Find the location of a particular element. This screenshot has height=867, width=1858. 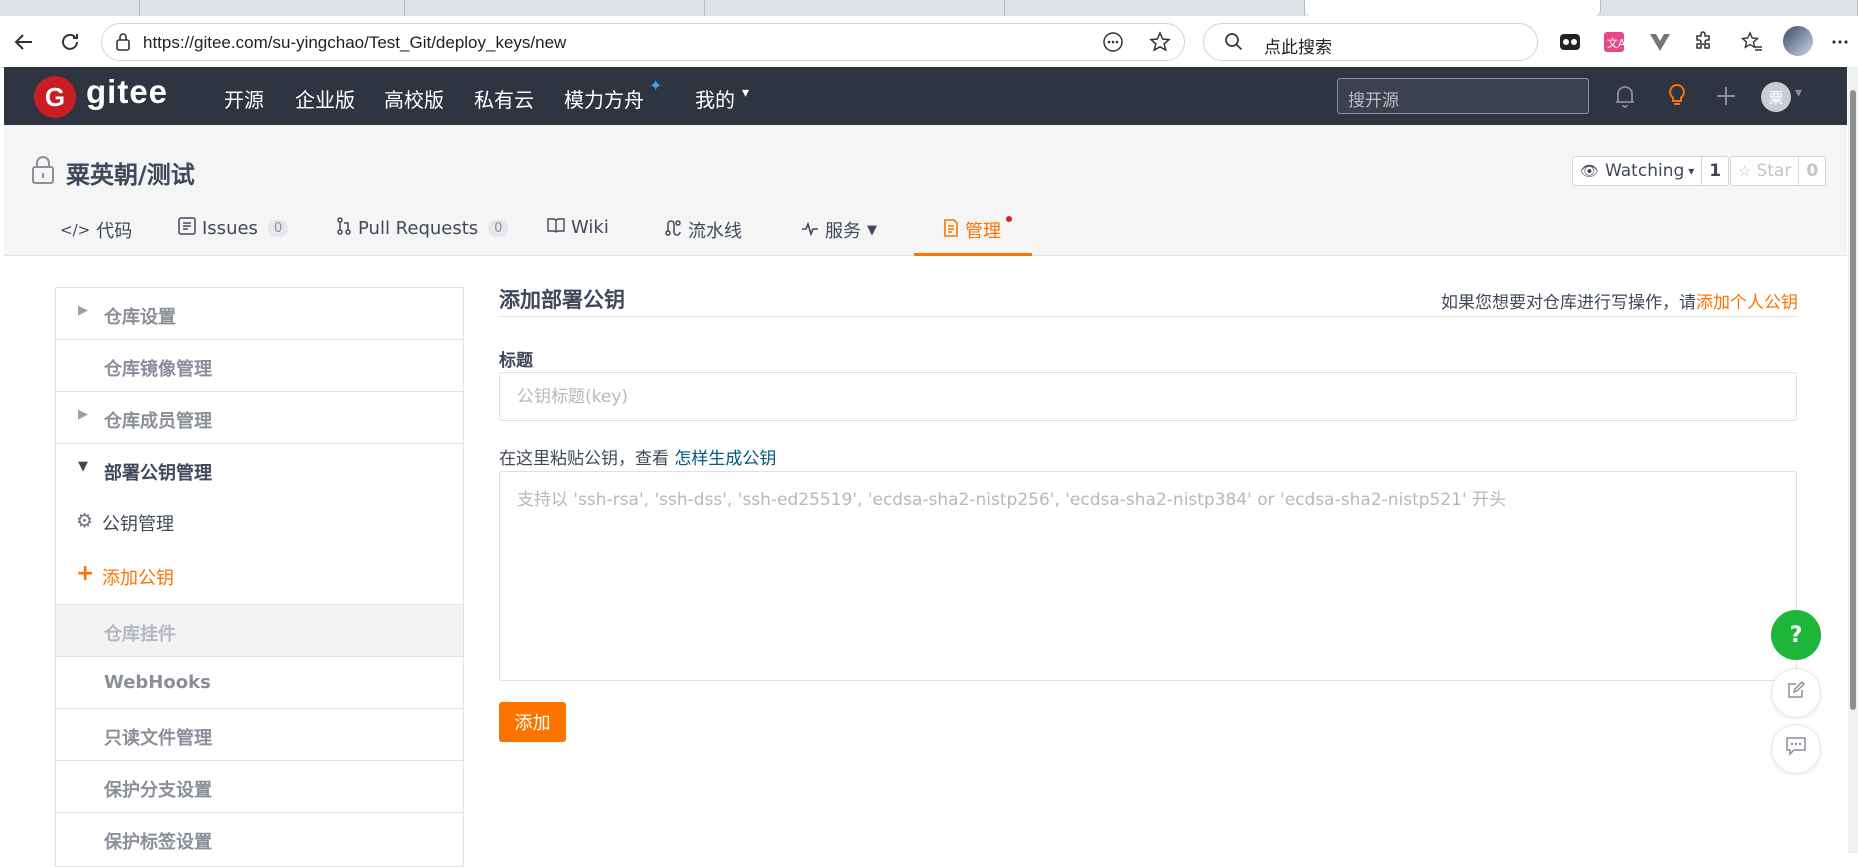

tab-wiki: Wiki is located at coordinates (578, 227).